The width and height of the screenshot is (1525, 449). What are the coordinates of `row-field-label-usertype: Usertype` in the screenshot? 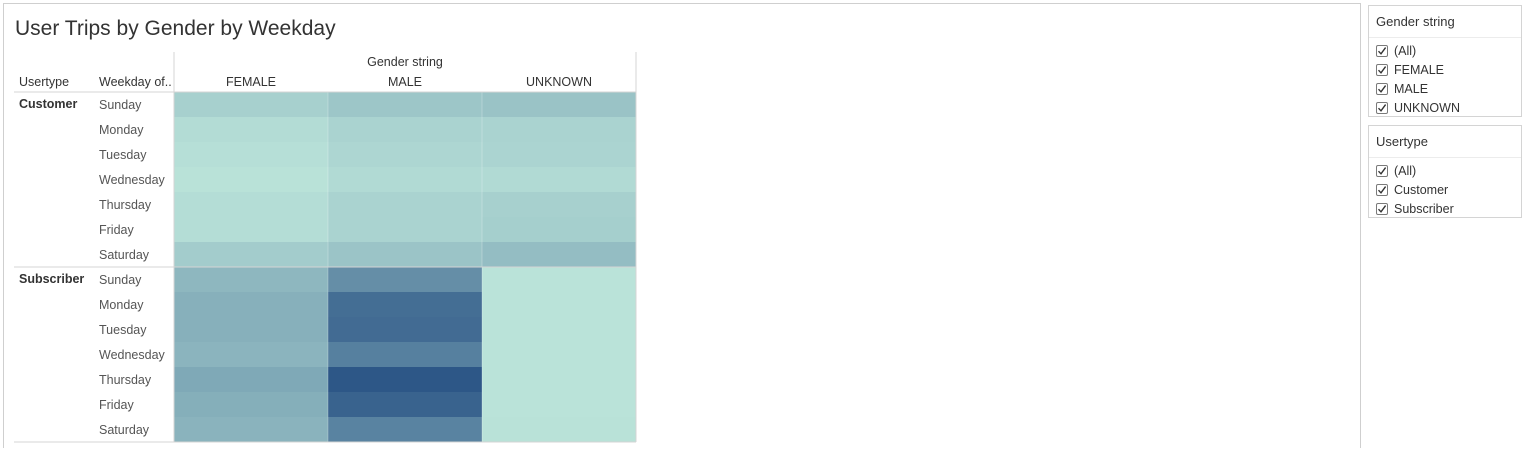 It's located at (44, 82).